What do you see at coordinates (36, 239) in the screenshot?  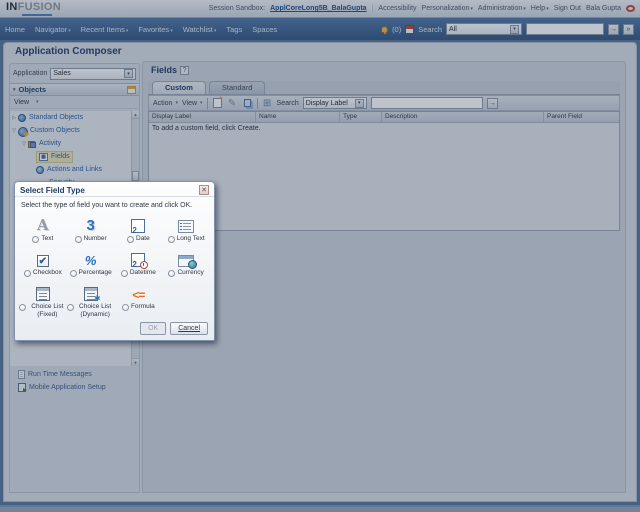 I see `radio-text` at bounding box center [36, 239].